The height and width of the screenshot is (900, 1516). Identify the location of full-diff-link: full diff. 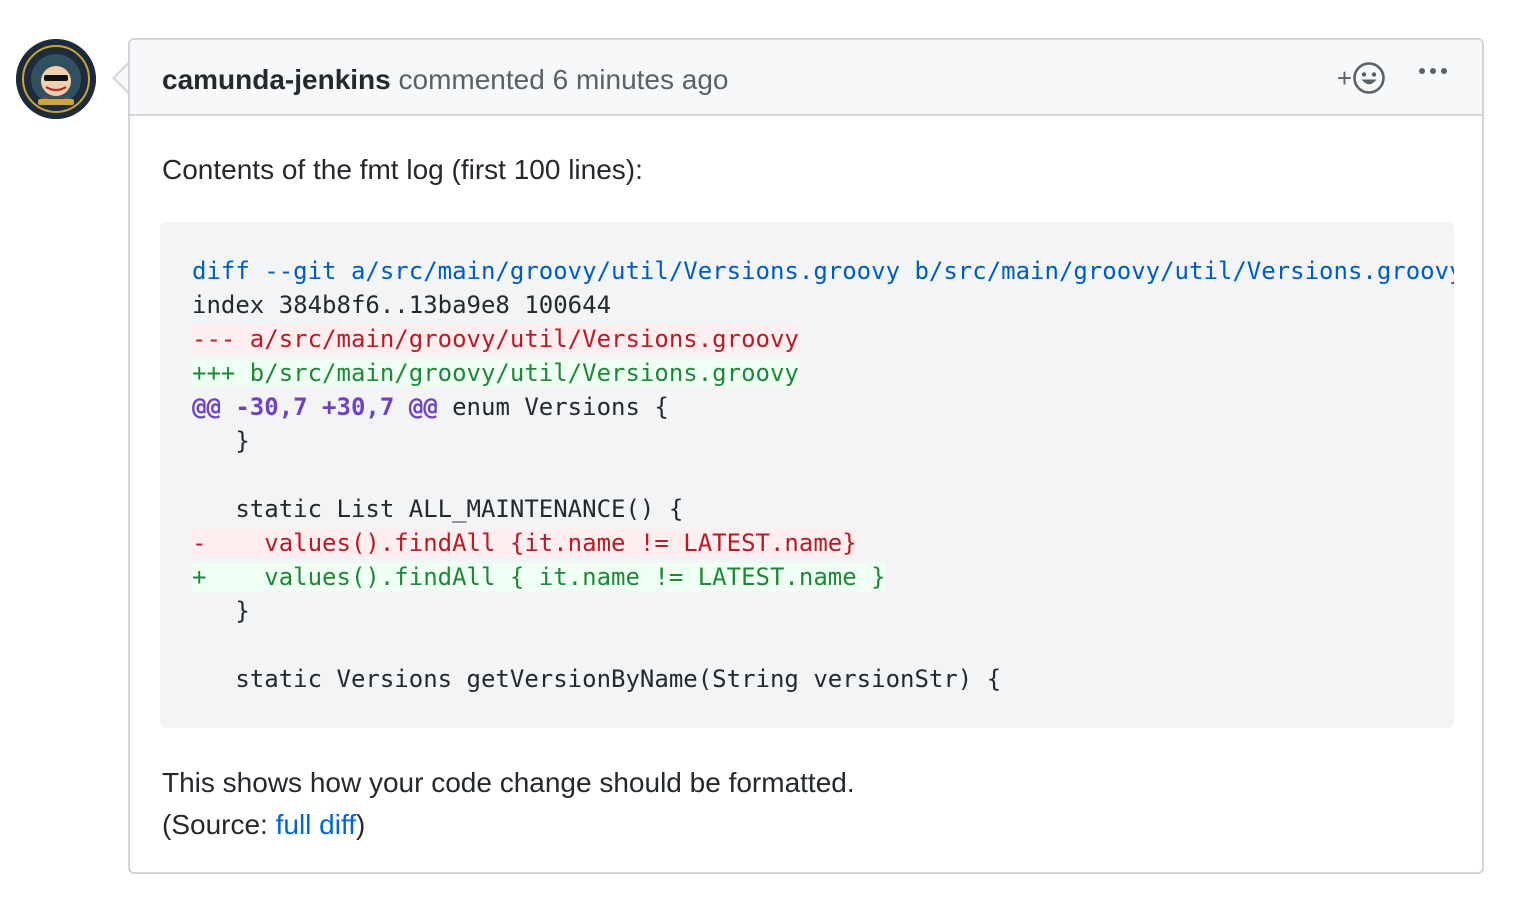
(316, 824).